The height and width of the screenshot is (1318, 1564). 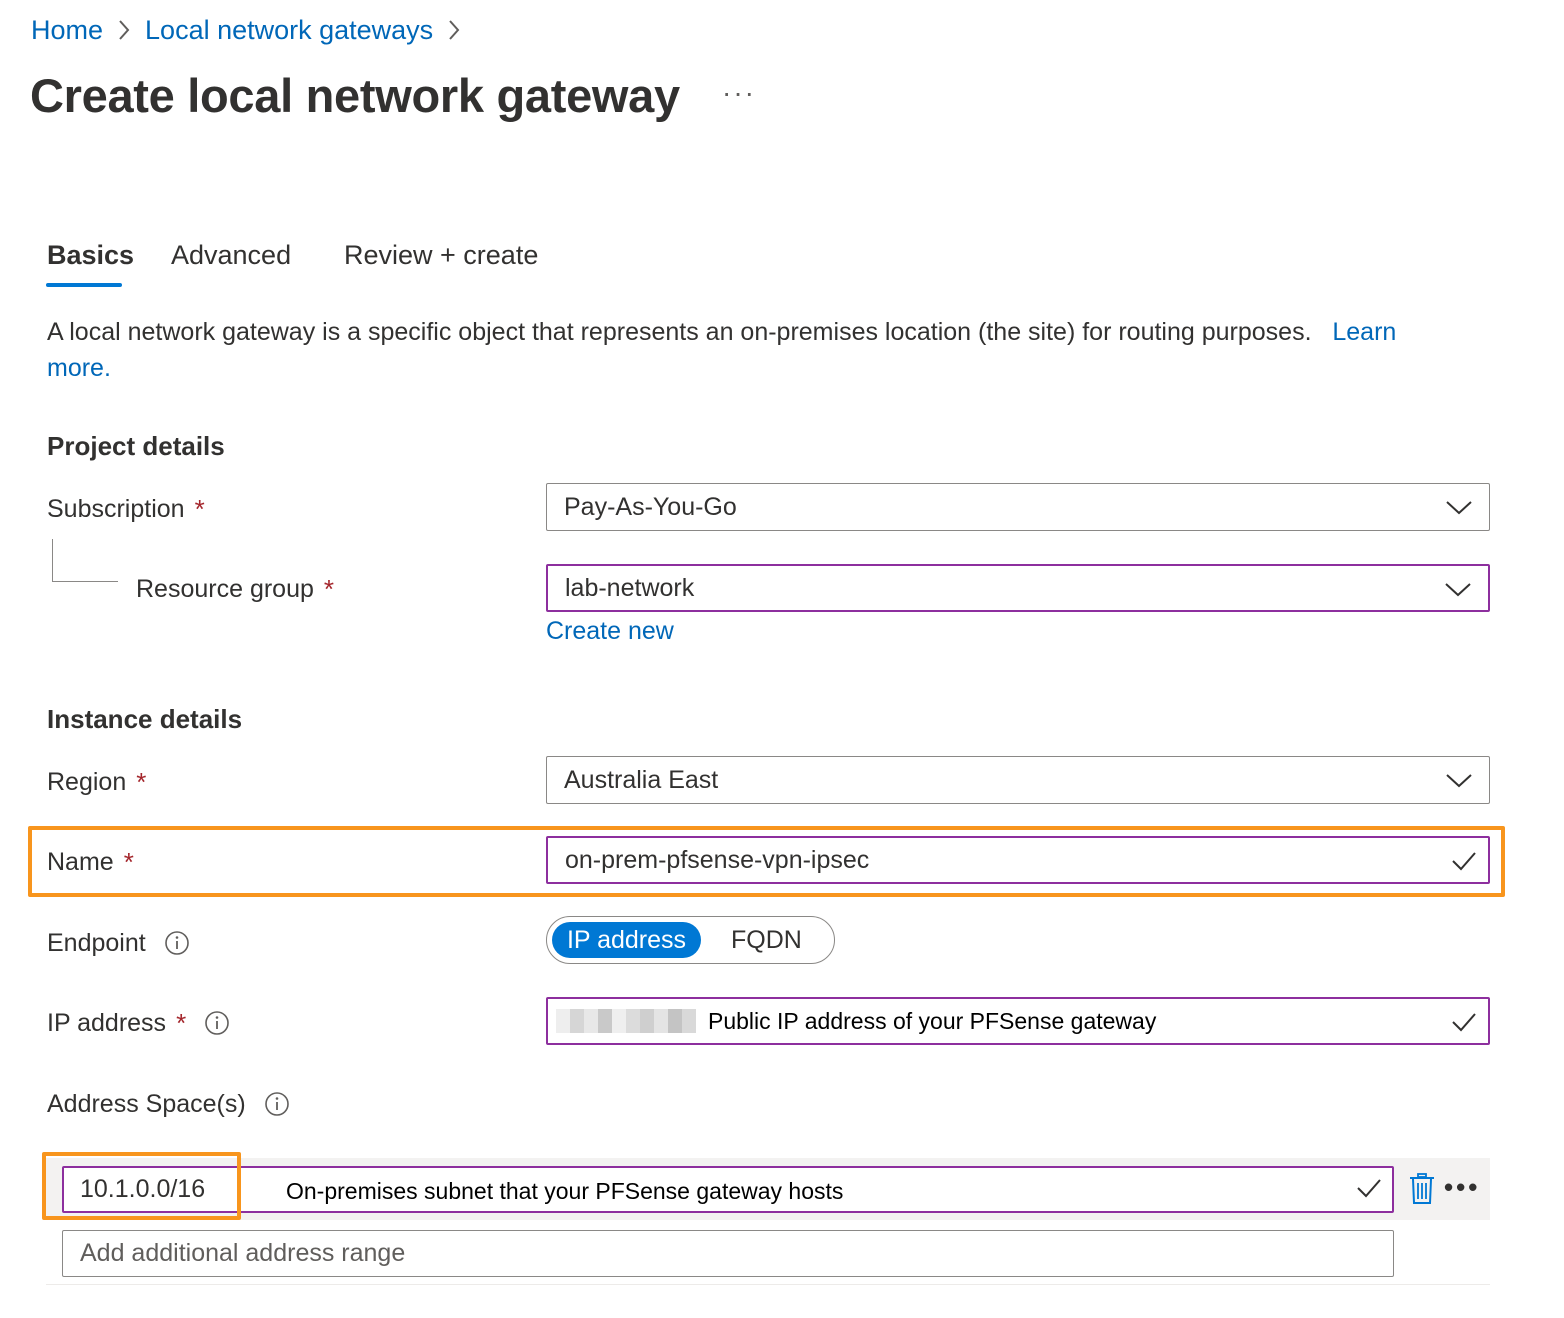 I want to click on add-address-range-input, so click(x=728, y=1253).